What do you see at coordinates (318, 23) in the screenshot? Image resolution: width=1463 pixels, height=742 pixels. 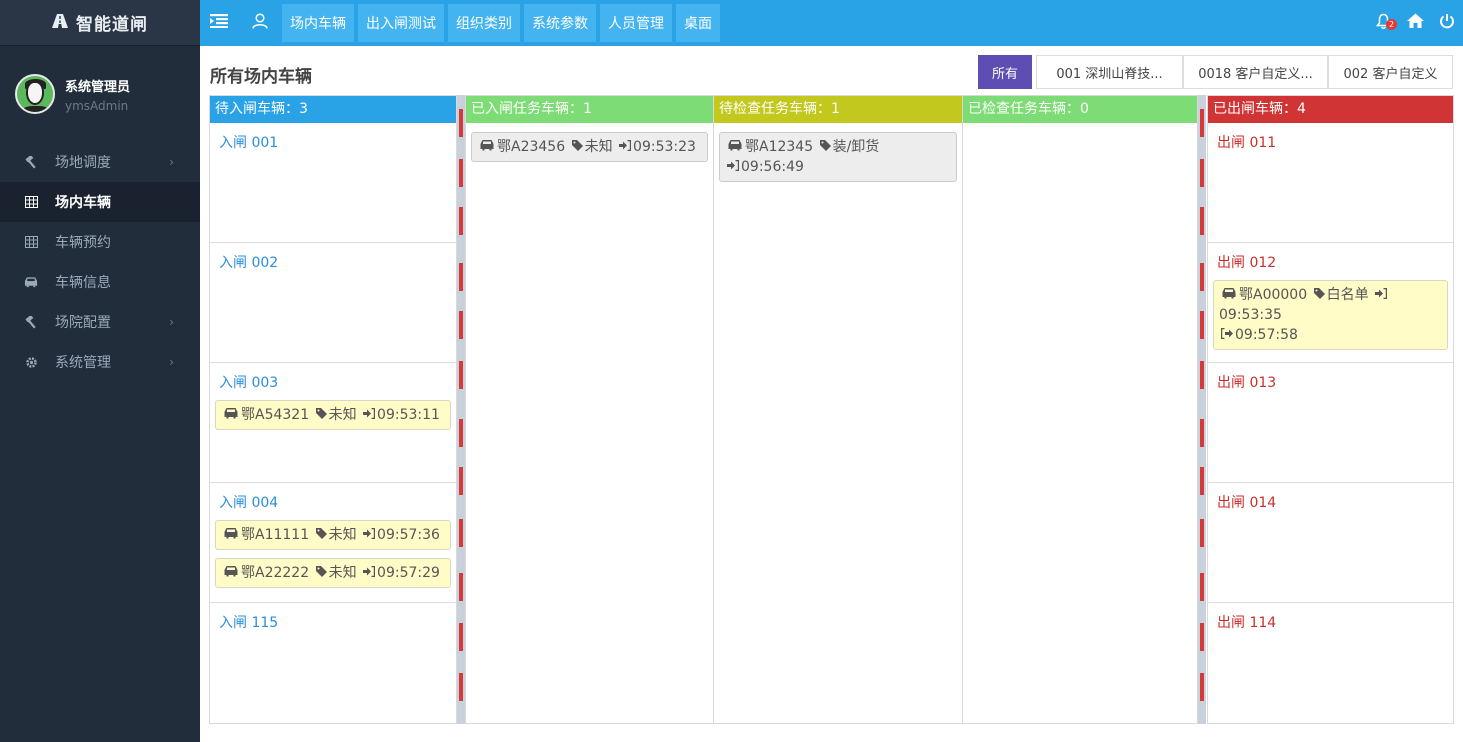 I see `tab-vehicles-in-yard: 场内车辆` at bounding box center [318, 23].